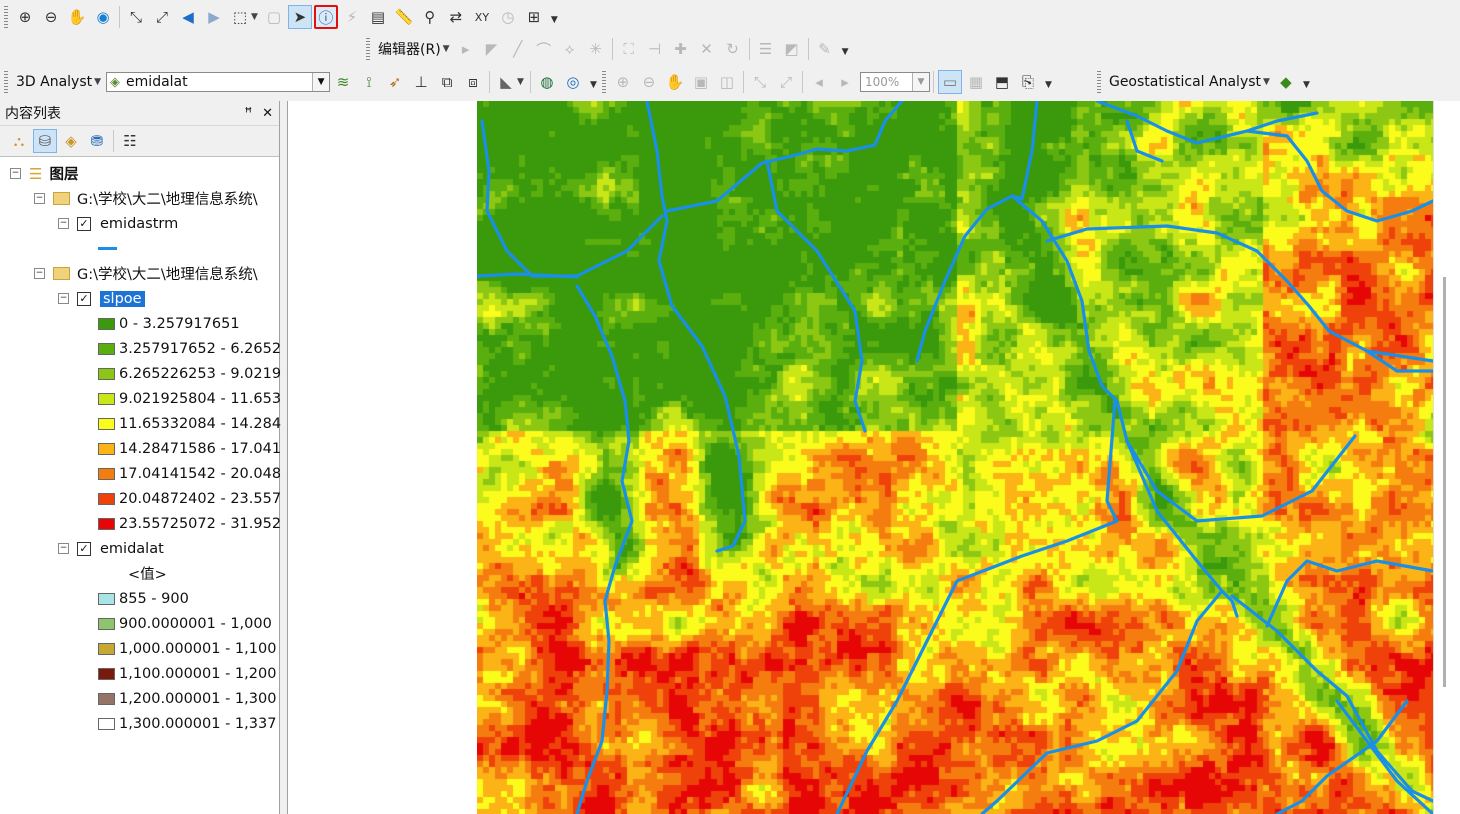  I want to click on zoom-percent-combo: 100% ▼, so click(894, 82).